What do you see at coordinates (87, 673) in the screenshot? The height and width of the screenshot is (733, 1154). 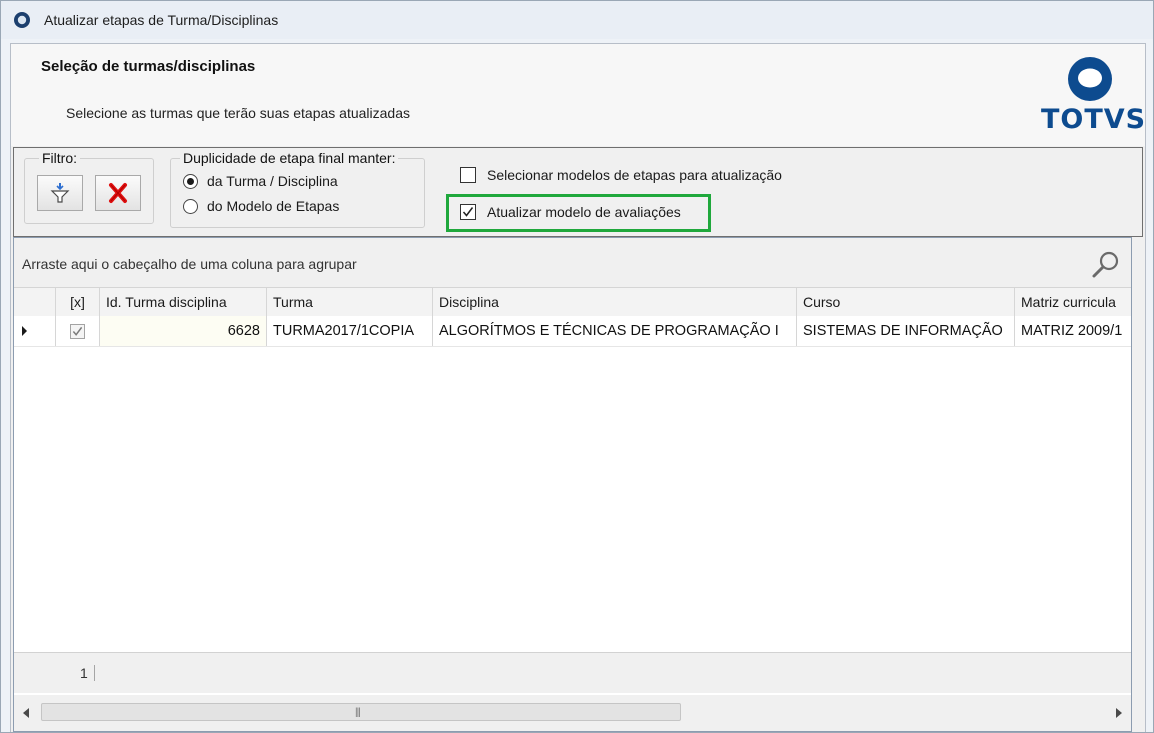 I see `record-count: 1` at bounding box center [87, 673].